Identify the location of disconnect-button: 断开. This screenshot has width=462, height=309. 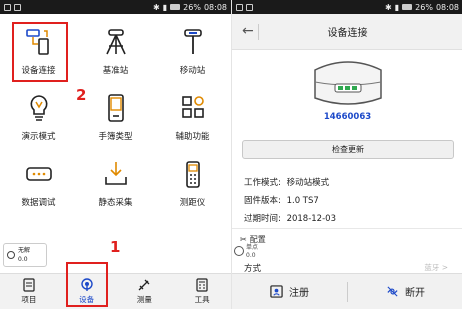
(405, 291).